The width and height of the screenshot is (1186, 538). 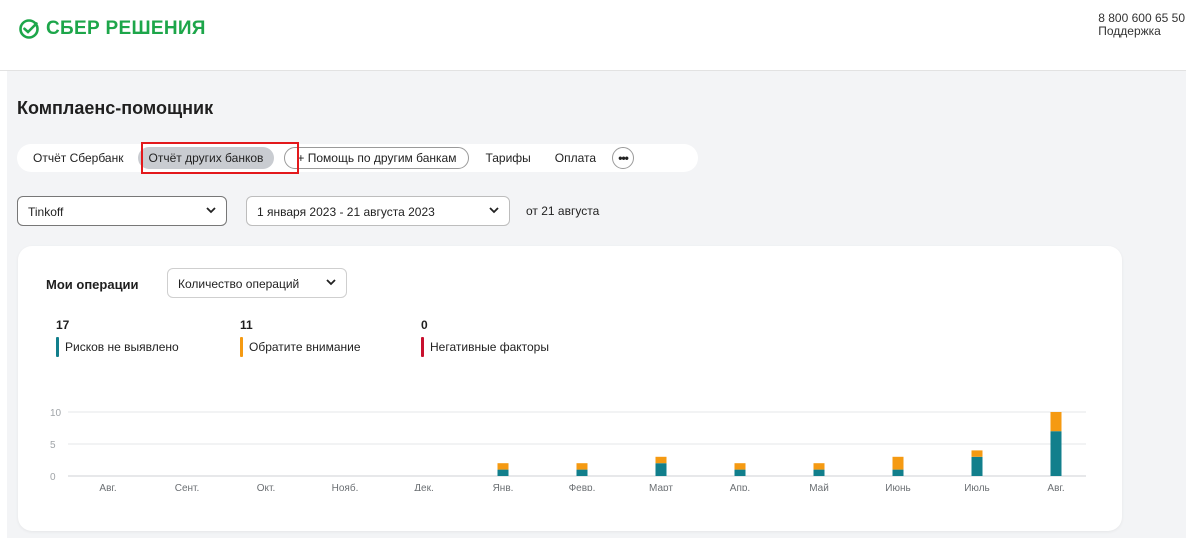 I want to click on x-tick-label: Сент., so click(x=187, y=487).